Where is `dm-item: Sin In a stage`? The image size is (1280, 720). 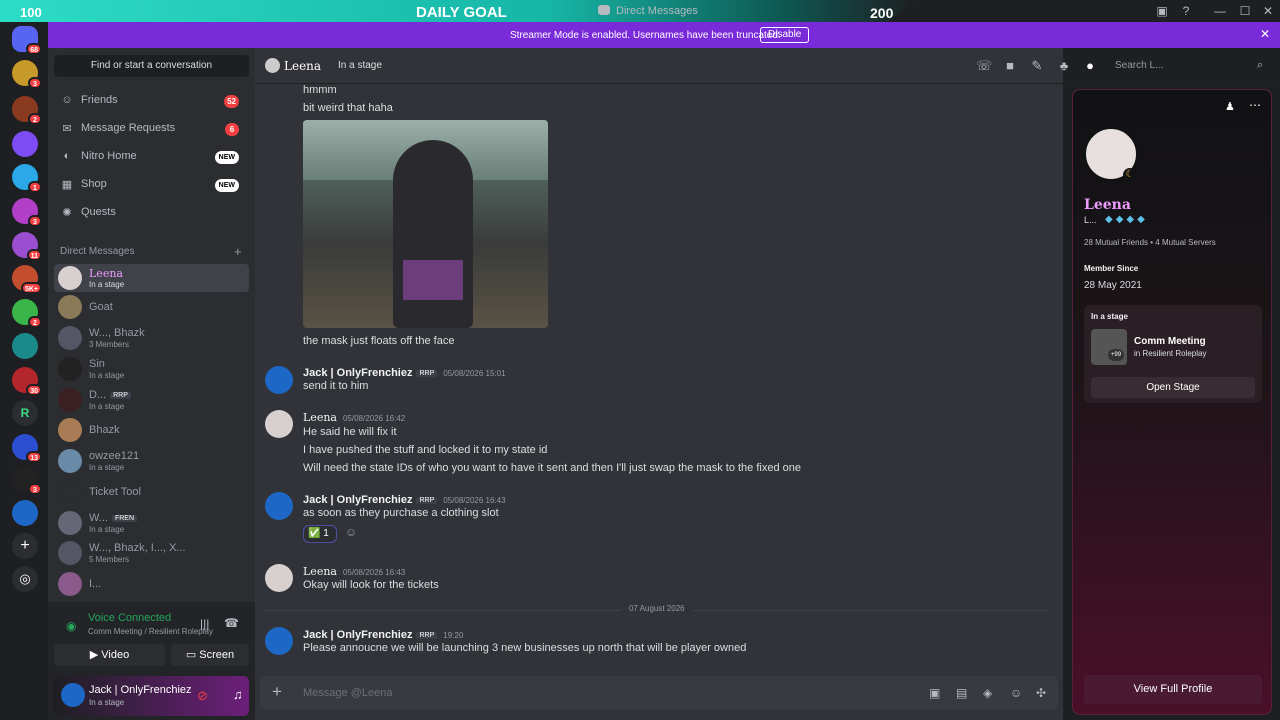 dm-item: Sin In a stage is located at coordinates (151, 369).